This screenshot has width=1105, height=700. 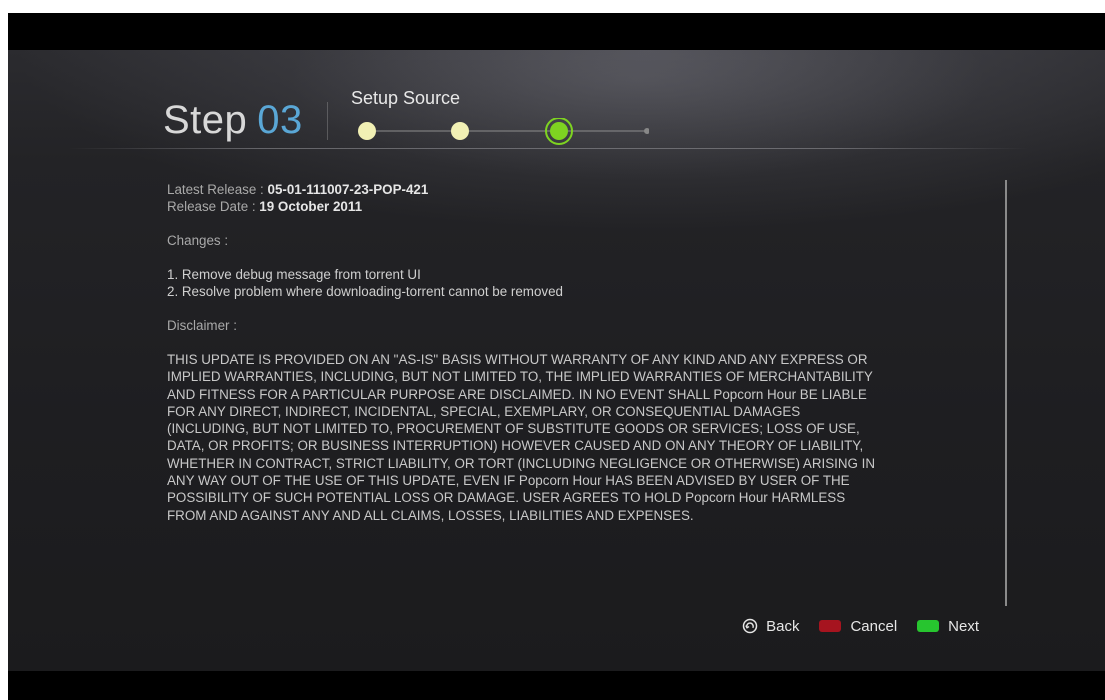 What do you see at coordinates (963, 626) in the screenshot?
I see `next-label: Next` at bounding box center [963, 626].